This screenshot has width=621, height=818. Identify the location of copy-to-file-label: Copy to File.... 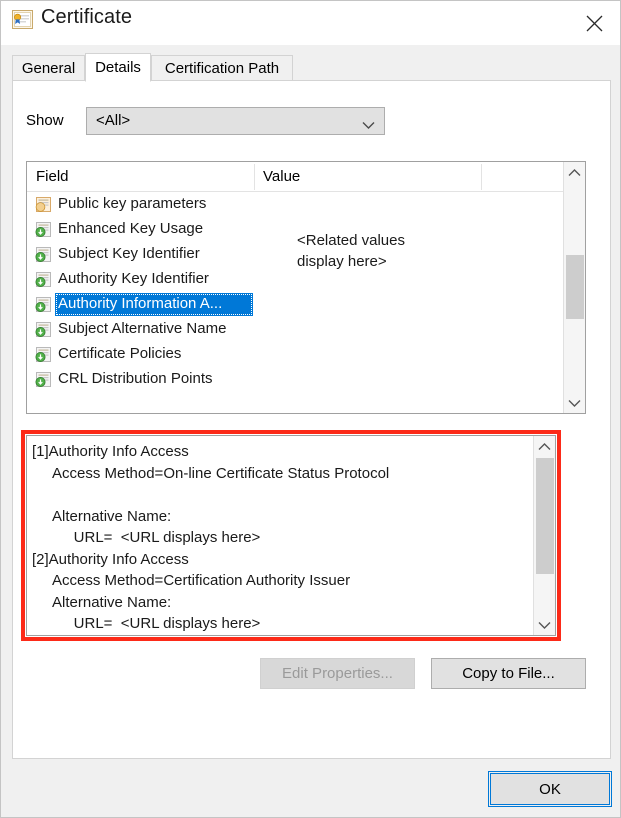
(508, 673).